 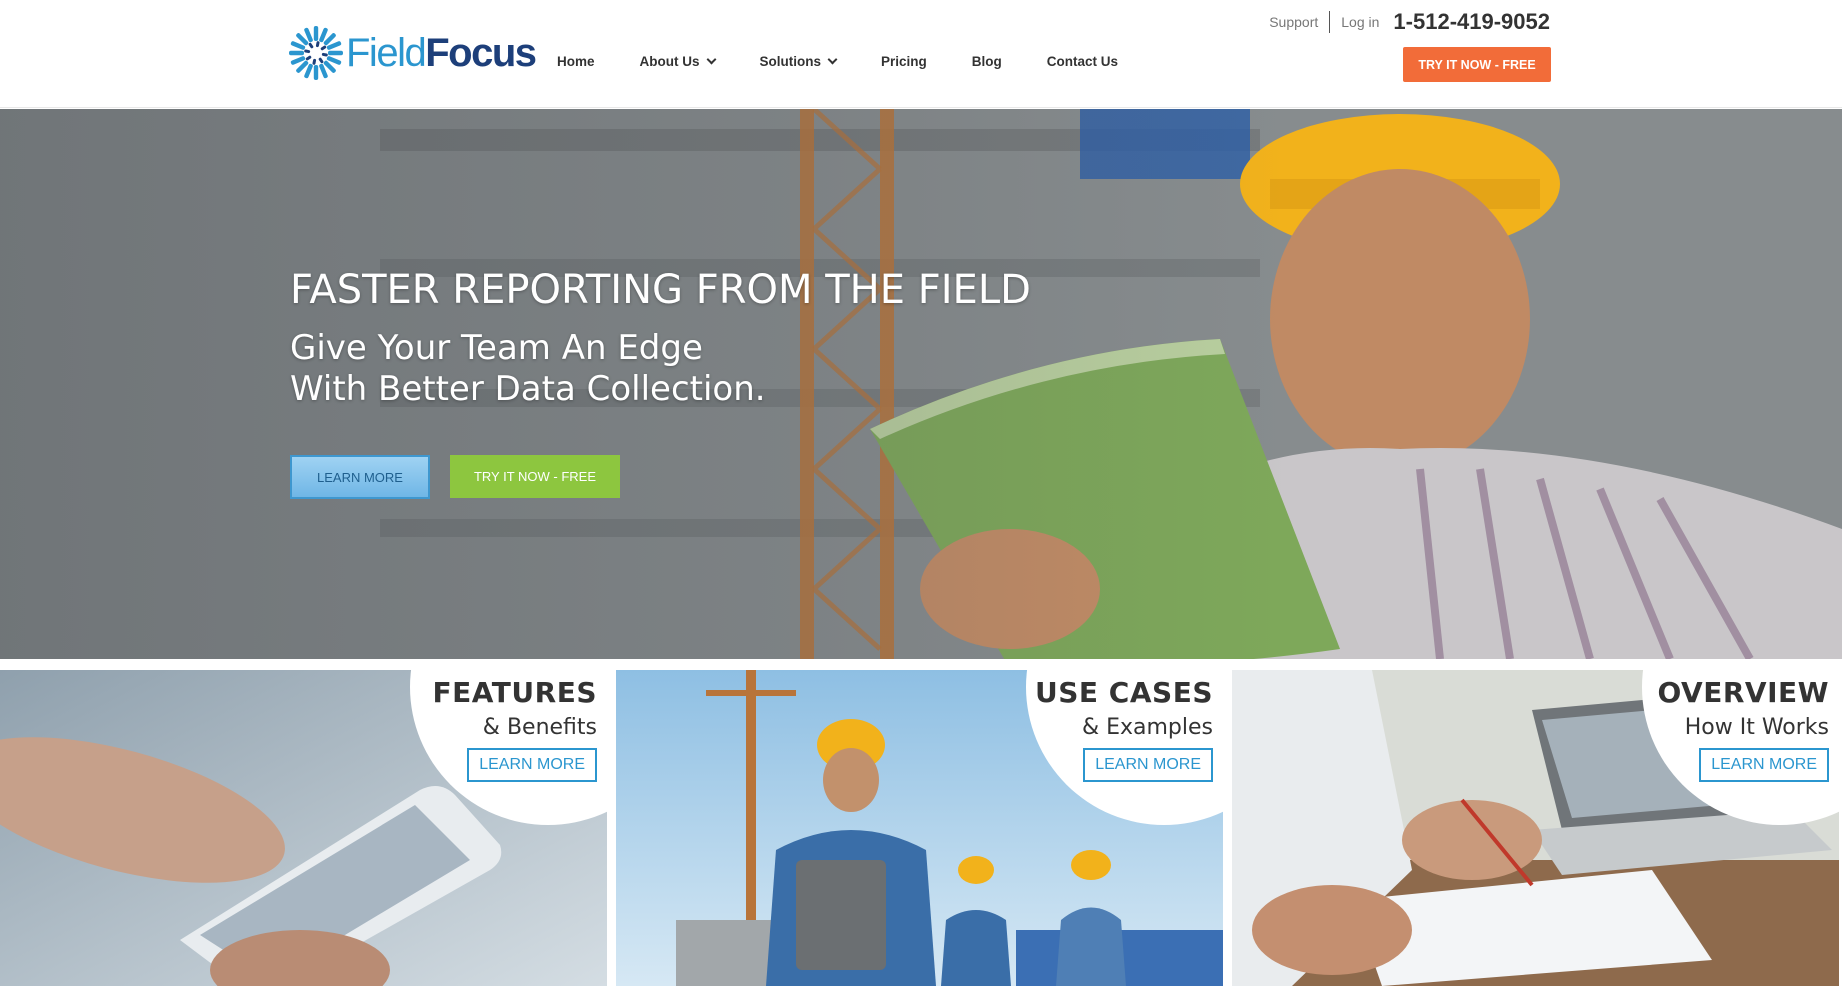 I want to click on logo-word-focus: Focus, so click(x=481, y=53).